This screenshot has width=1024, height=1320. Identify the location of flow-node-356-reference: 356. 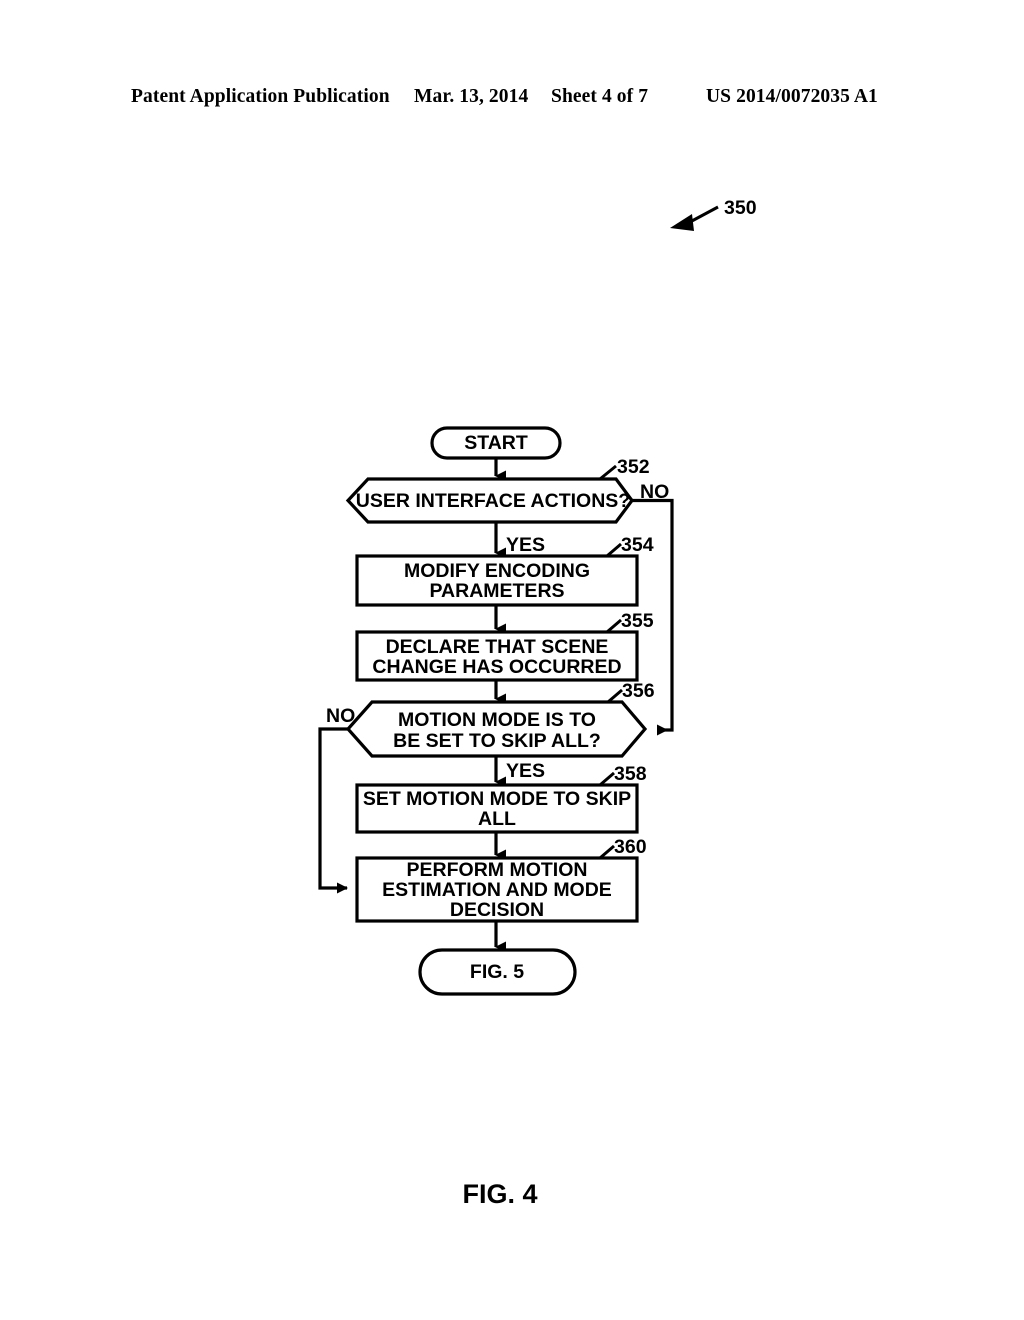
(631, 692).